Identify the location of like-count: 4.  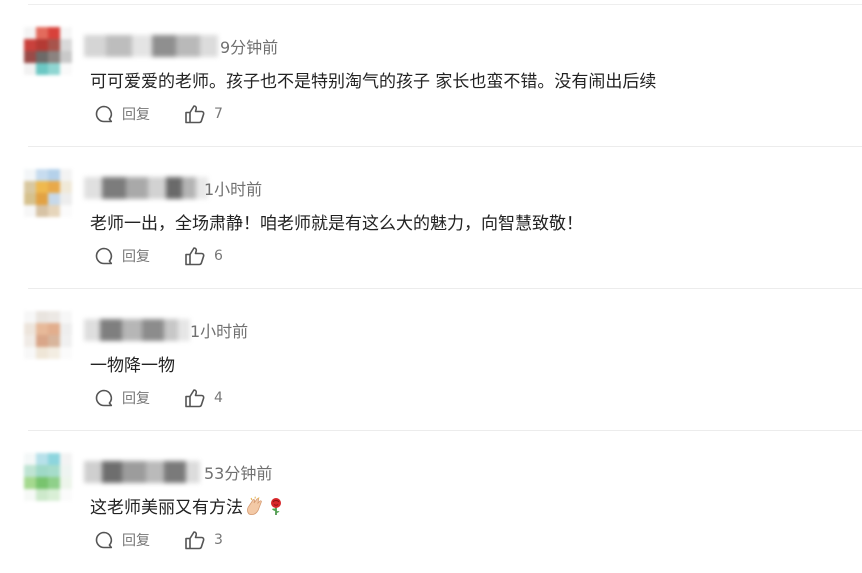
(218, 398).